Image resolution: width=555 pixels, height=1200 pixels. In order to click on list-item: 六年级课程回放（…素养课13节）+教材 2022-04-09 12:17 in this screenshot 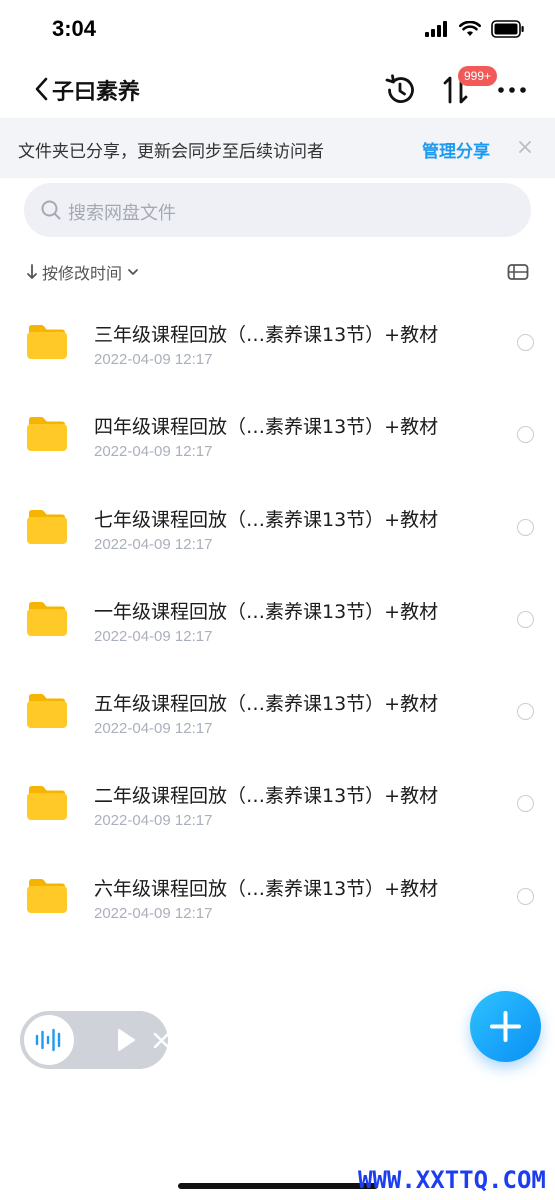, I will do `click(277, 896)`.